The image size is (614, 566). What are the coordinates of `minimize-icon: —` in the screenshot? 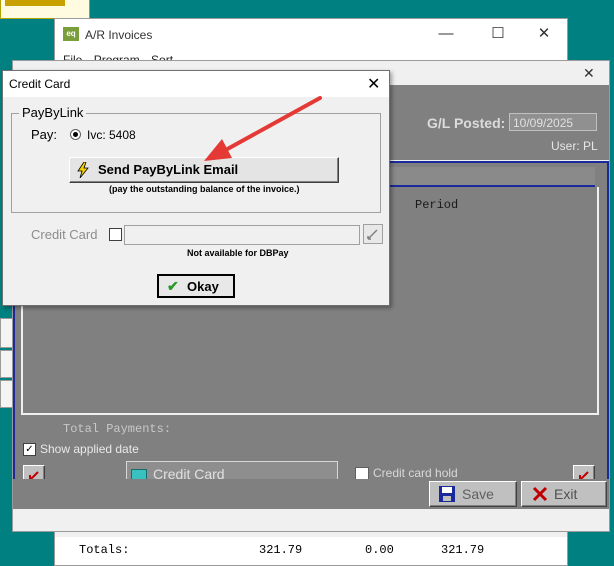 It's located at (446, 34).